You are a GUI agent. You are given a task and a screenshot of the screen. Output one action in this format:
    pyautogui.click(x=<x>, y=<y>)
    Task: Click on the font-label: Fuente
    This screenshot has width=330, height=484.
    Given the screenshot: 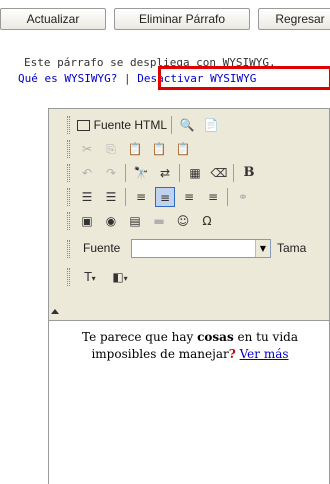 What is the action you would take?
    pyautogui.click(x=102, y=248)
    